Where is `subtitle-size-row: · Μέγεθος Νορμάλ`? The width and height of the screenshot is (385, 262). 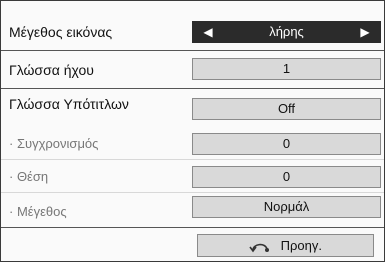 subtitle-size-row: · Μέγεθος Νορμάλ is located at coordinates (192, 212).